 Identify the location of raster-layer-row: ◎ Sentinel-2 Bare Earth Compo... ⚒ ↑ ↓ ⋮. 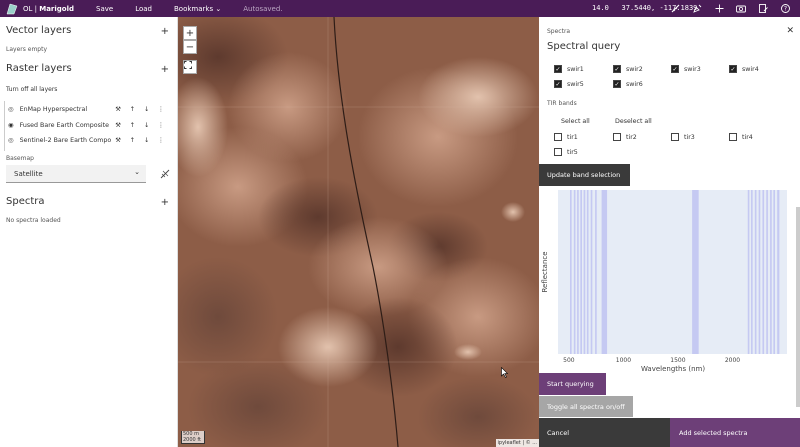
(88, 140).